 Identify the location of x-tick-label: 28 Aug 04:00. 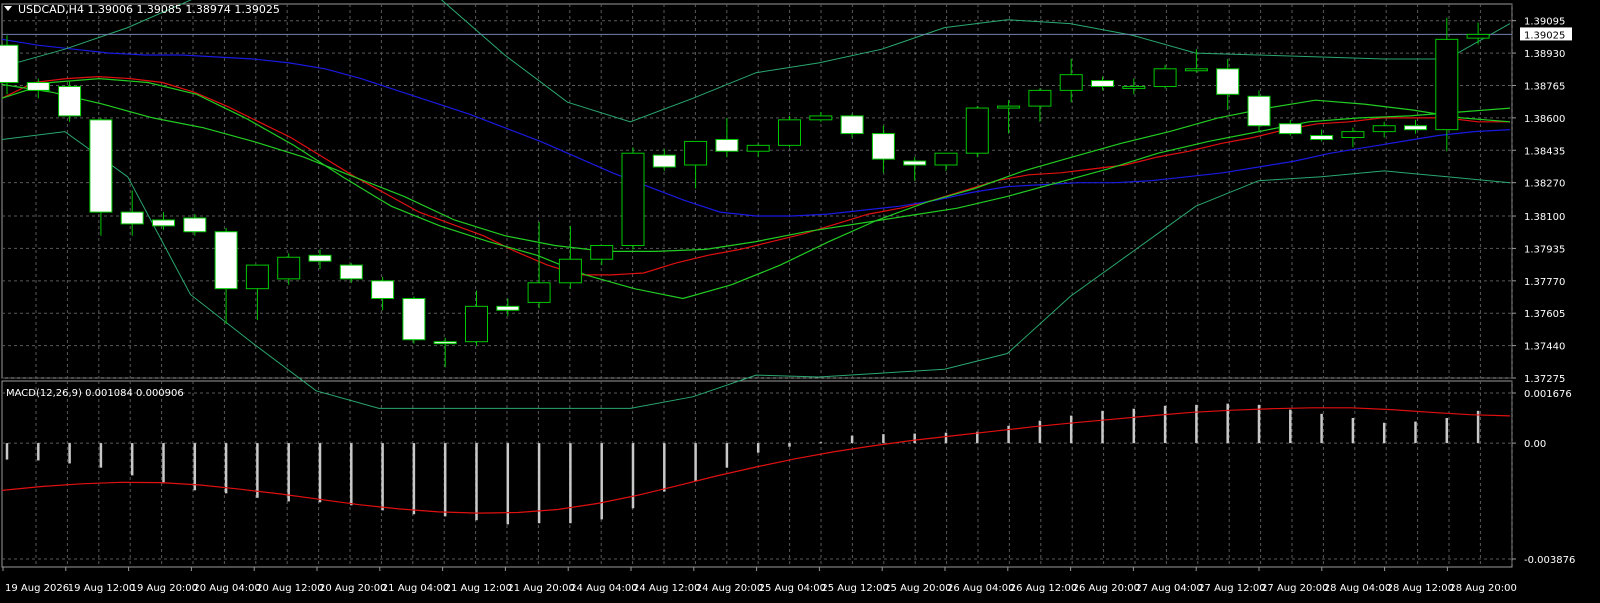
(1357, 588).